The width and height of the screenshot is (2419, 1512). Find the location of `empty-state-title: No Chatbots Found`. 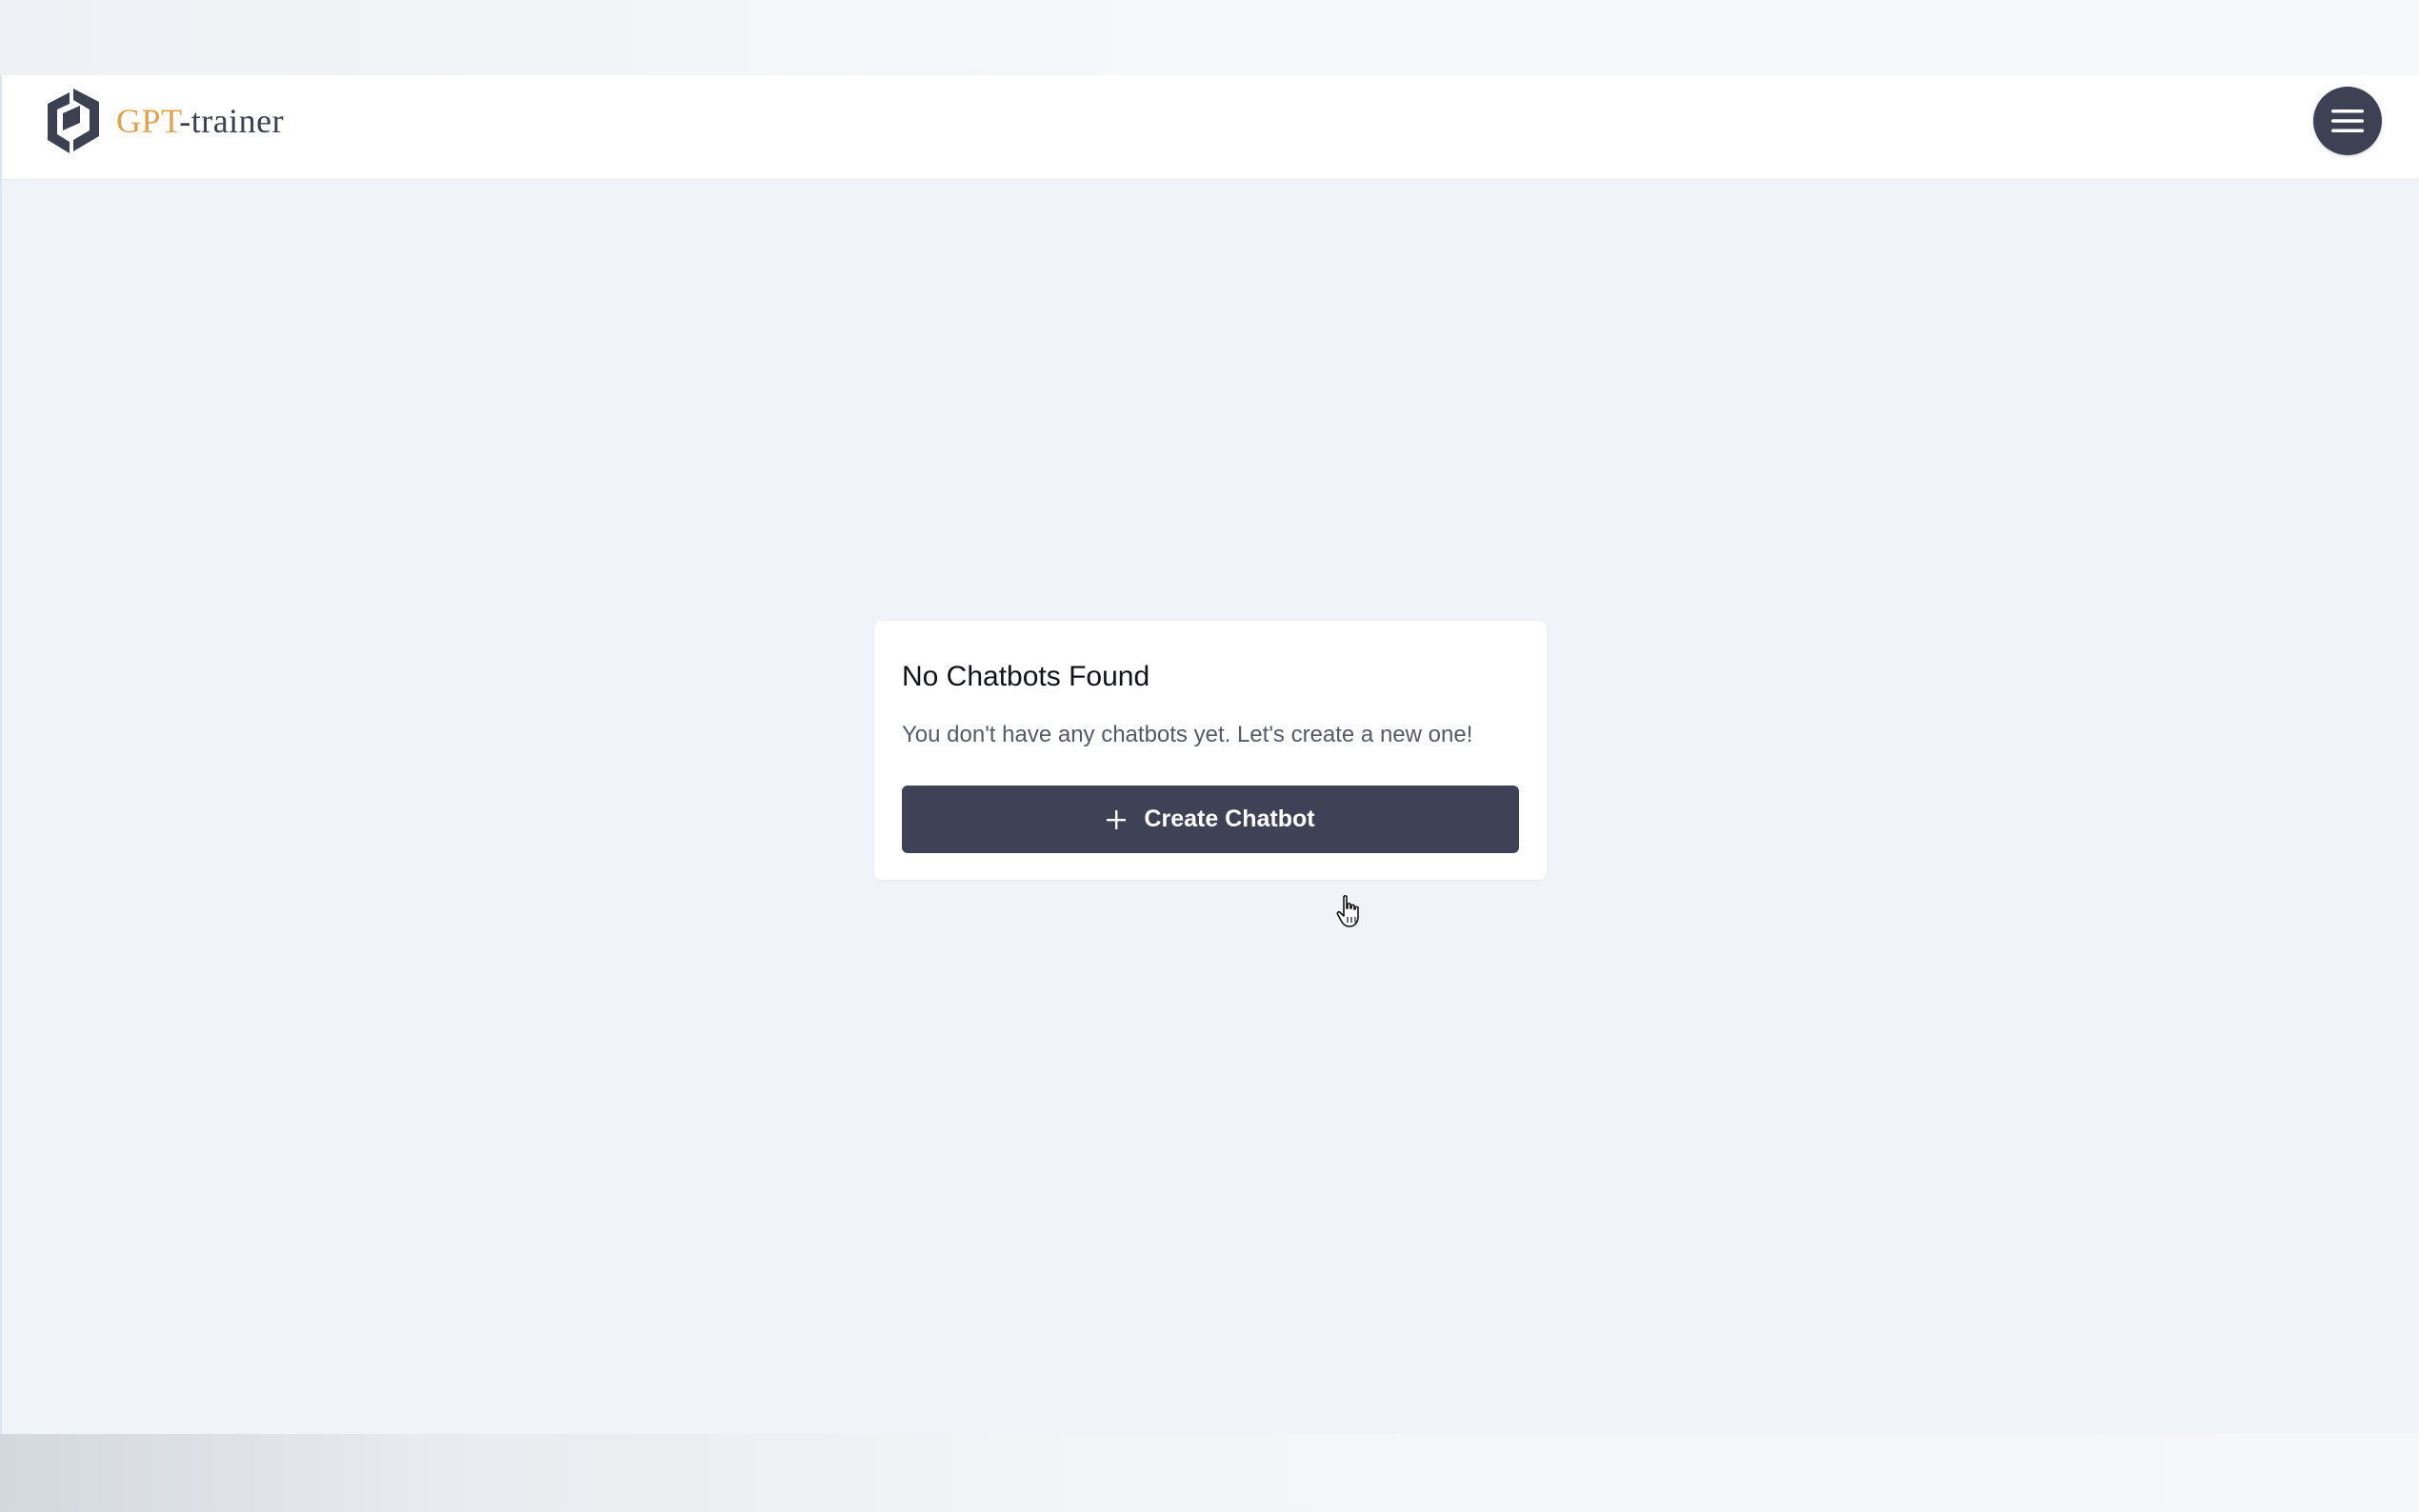

empty-state-title: No Chatbots Found is located at coordinates (1026, 676).